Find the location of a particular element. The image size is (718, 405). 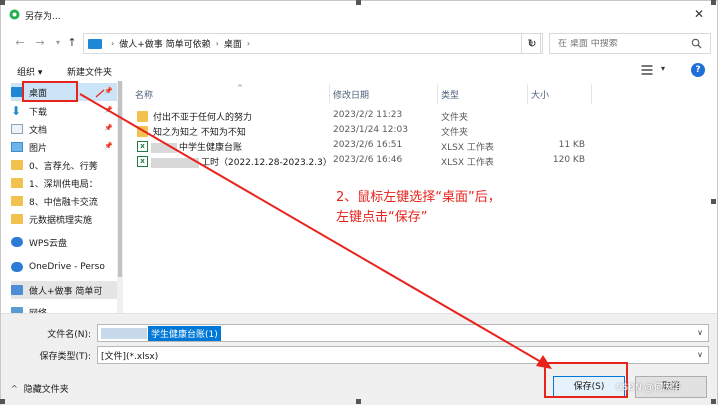

download-icon: ⬇ is located at coordinates (16, 111).